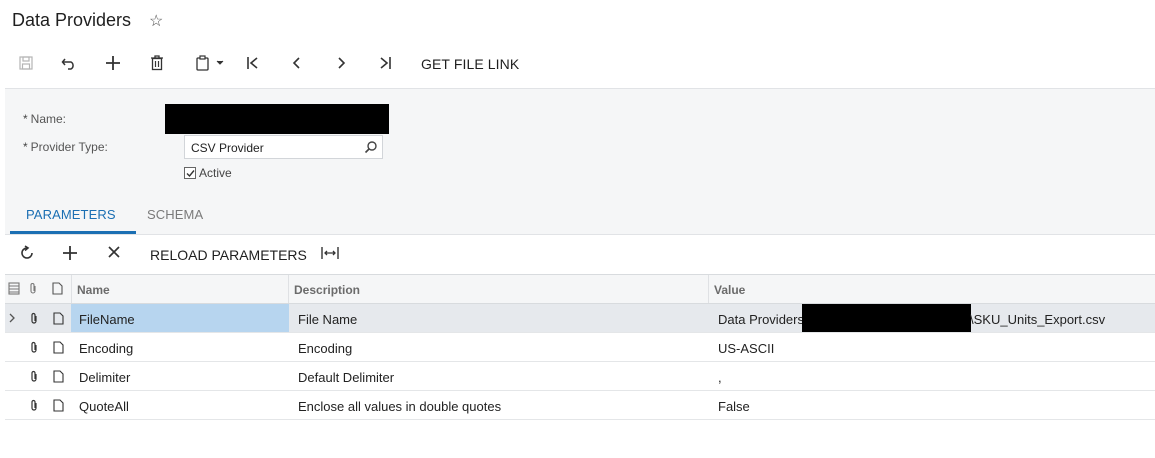  I want to click on active-checkbox, so click(190, 173).